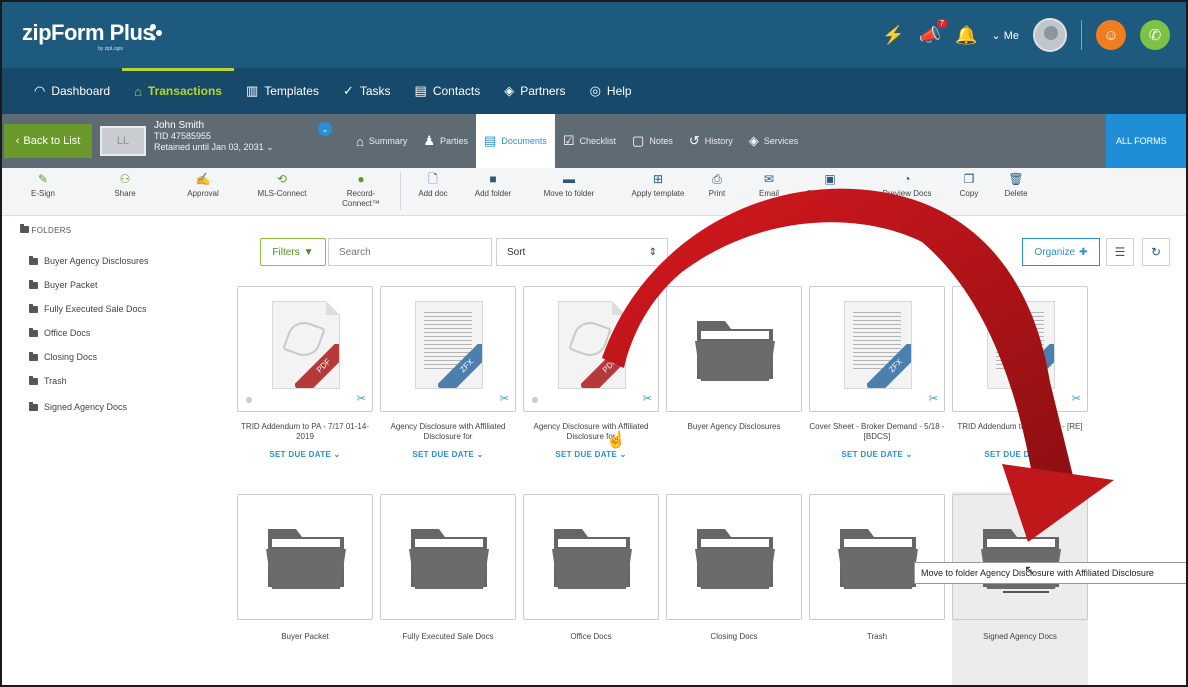 The height and width of the screenshot is (687, 1188). I want to click on email-button: ✉ Email, so click(769, 185).